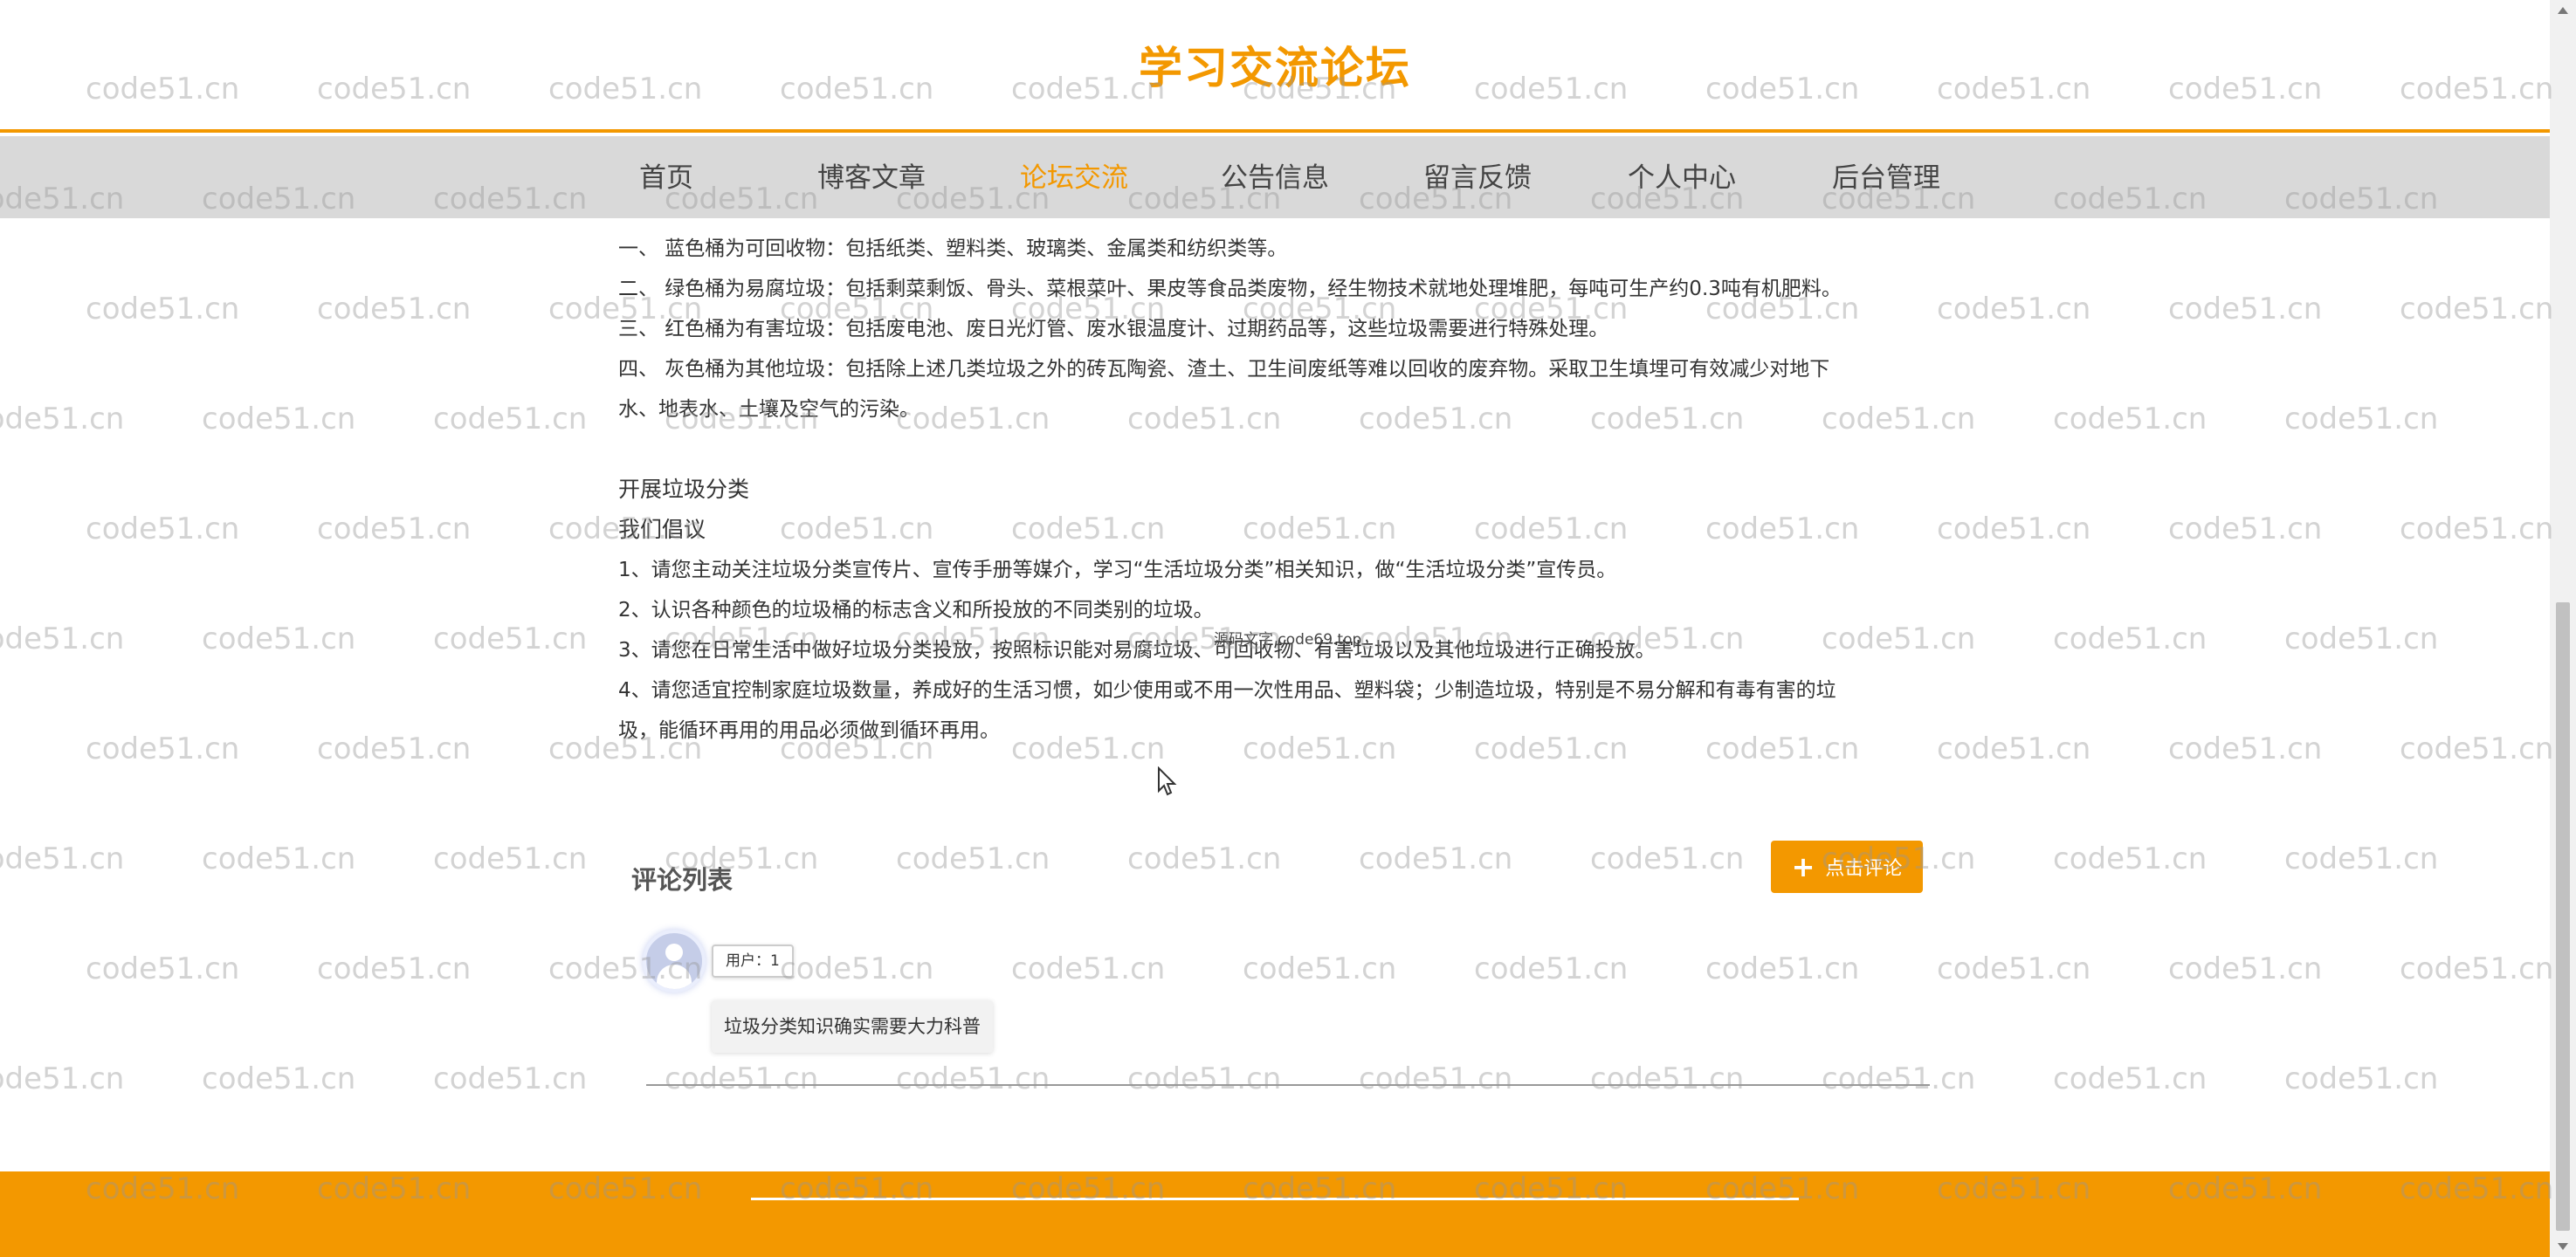 This screenshot has width=2576, height=1257. What do you see at coordinates (674, 962) in the screenshot?
I see `avatar` at bounding box center [674, 962].